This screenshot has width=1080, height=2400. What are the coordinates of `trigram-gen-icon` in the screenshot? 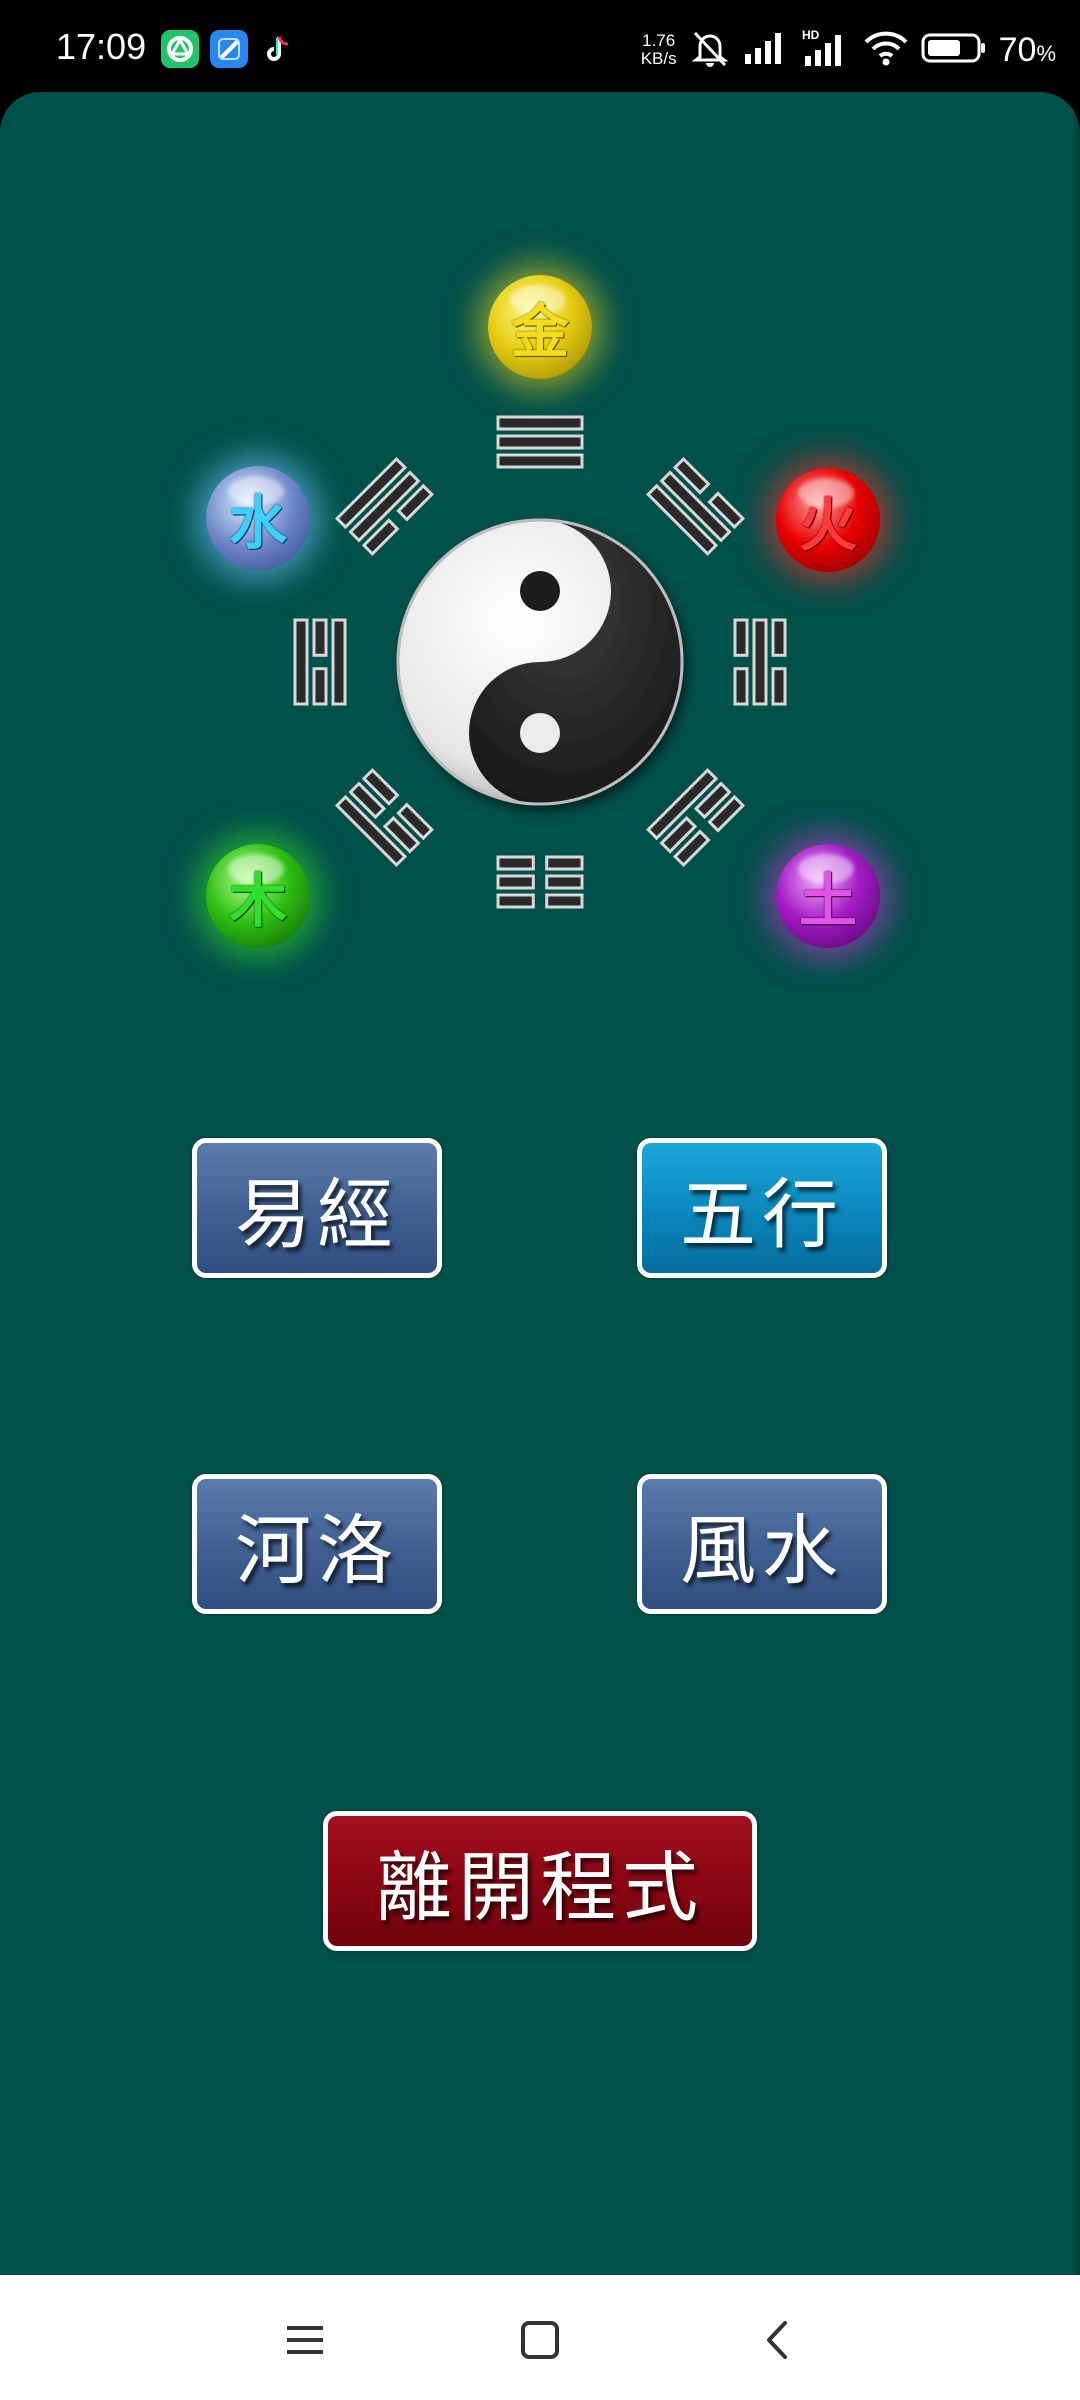 It's located at (696, 818).